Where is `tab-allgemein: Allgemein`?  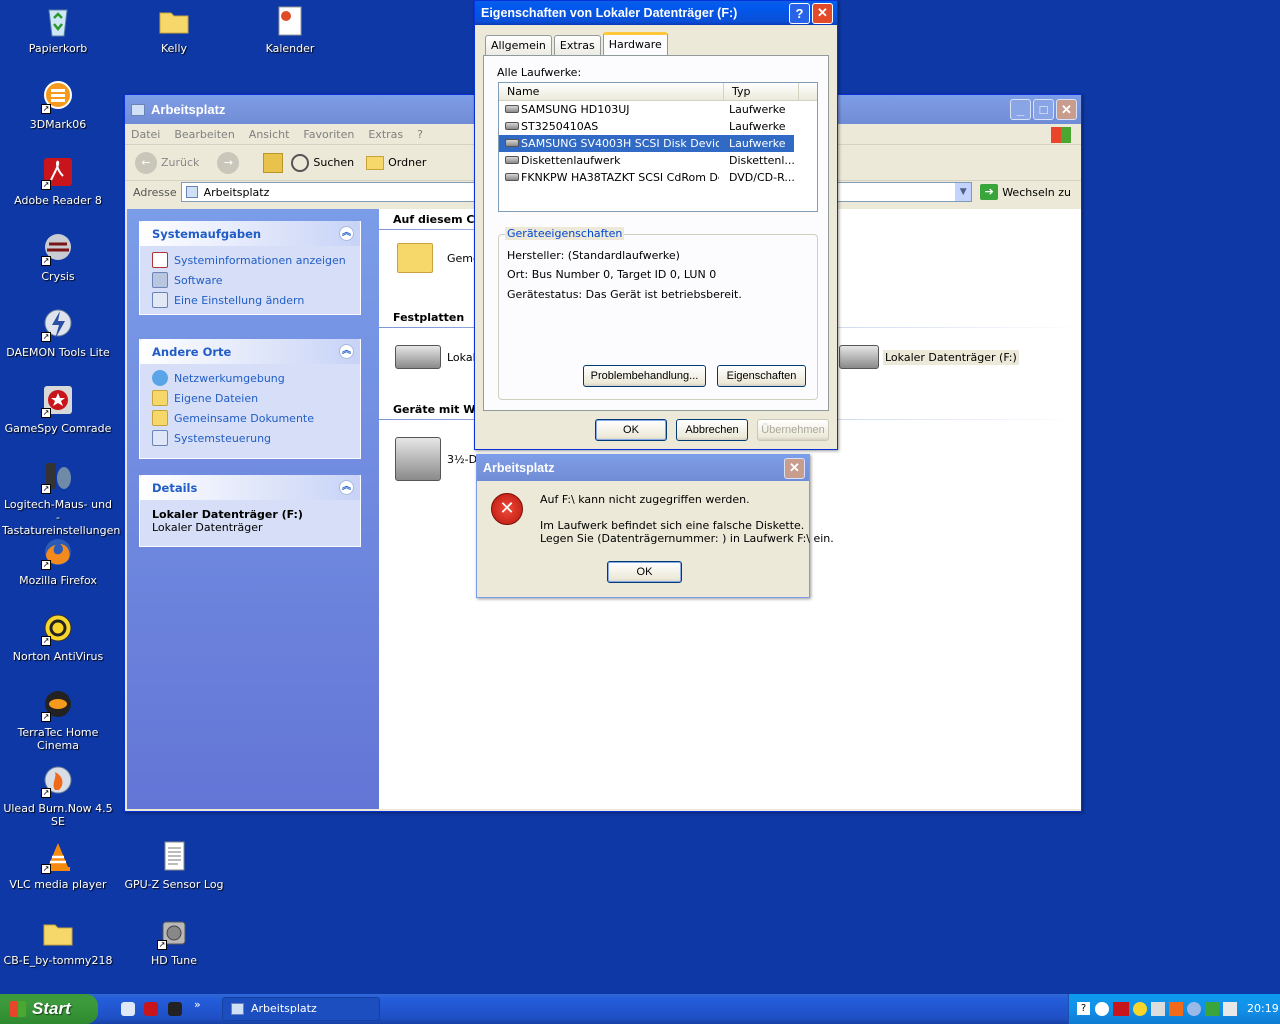 tab-allgemein: Allgemein is located at coordinates (518, 45).